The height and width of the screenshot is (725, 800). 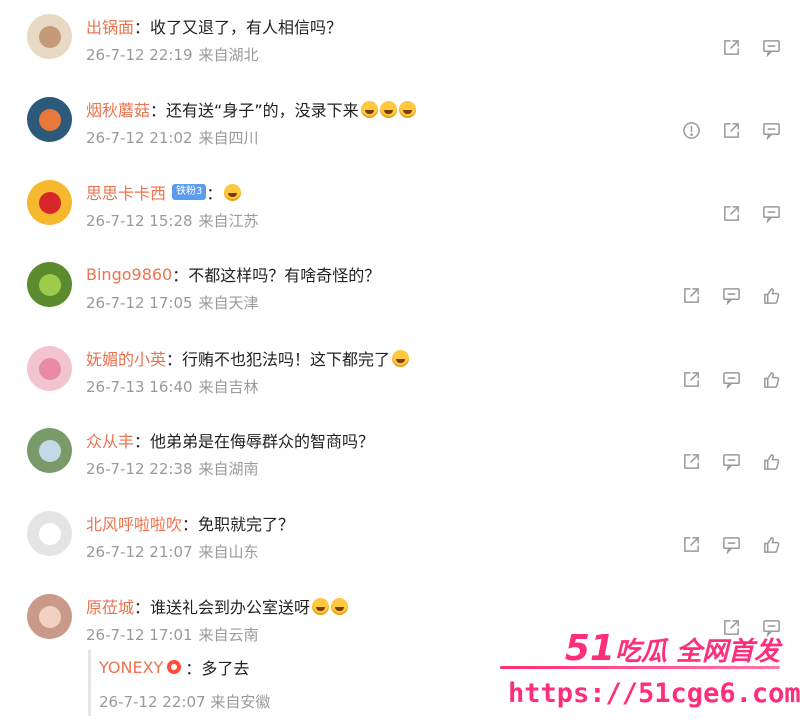 What do you see at coordinates (139, 387) in the screenshot?
I see `timestamp: 26-7-13 16:40` at bounding box center [139, 387].